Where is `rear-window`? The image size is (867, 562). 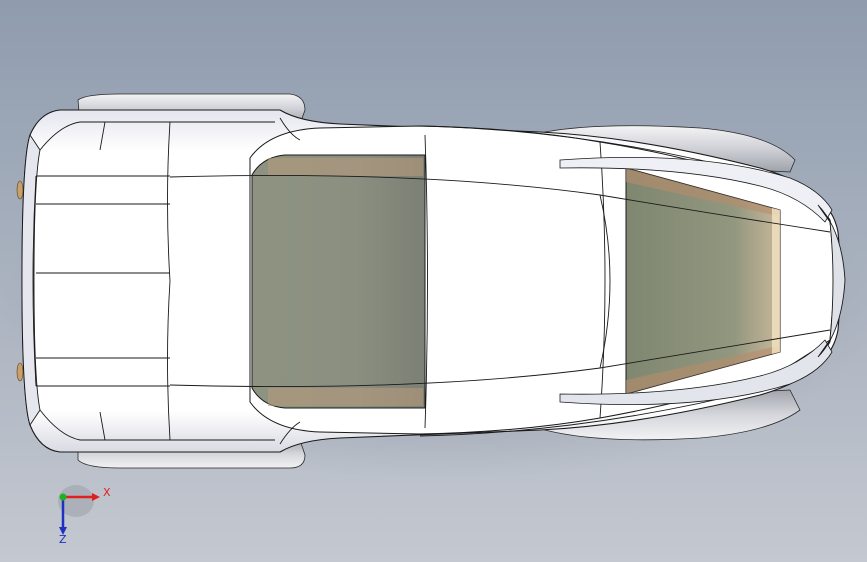
rear-window is located at coordinates (338, 281).